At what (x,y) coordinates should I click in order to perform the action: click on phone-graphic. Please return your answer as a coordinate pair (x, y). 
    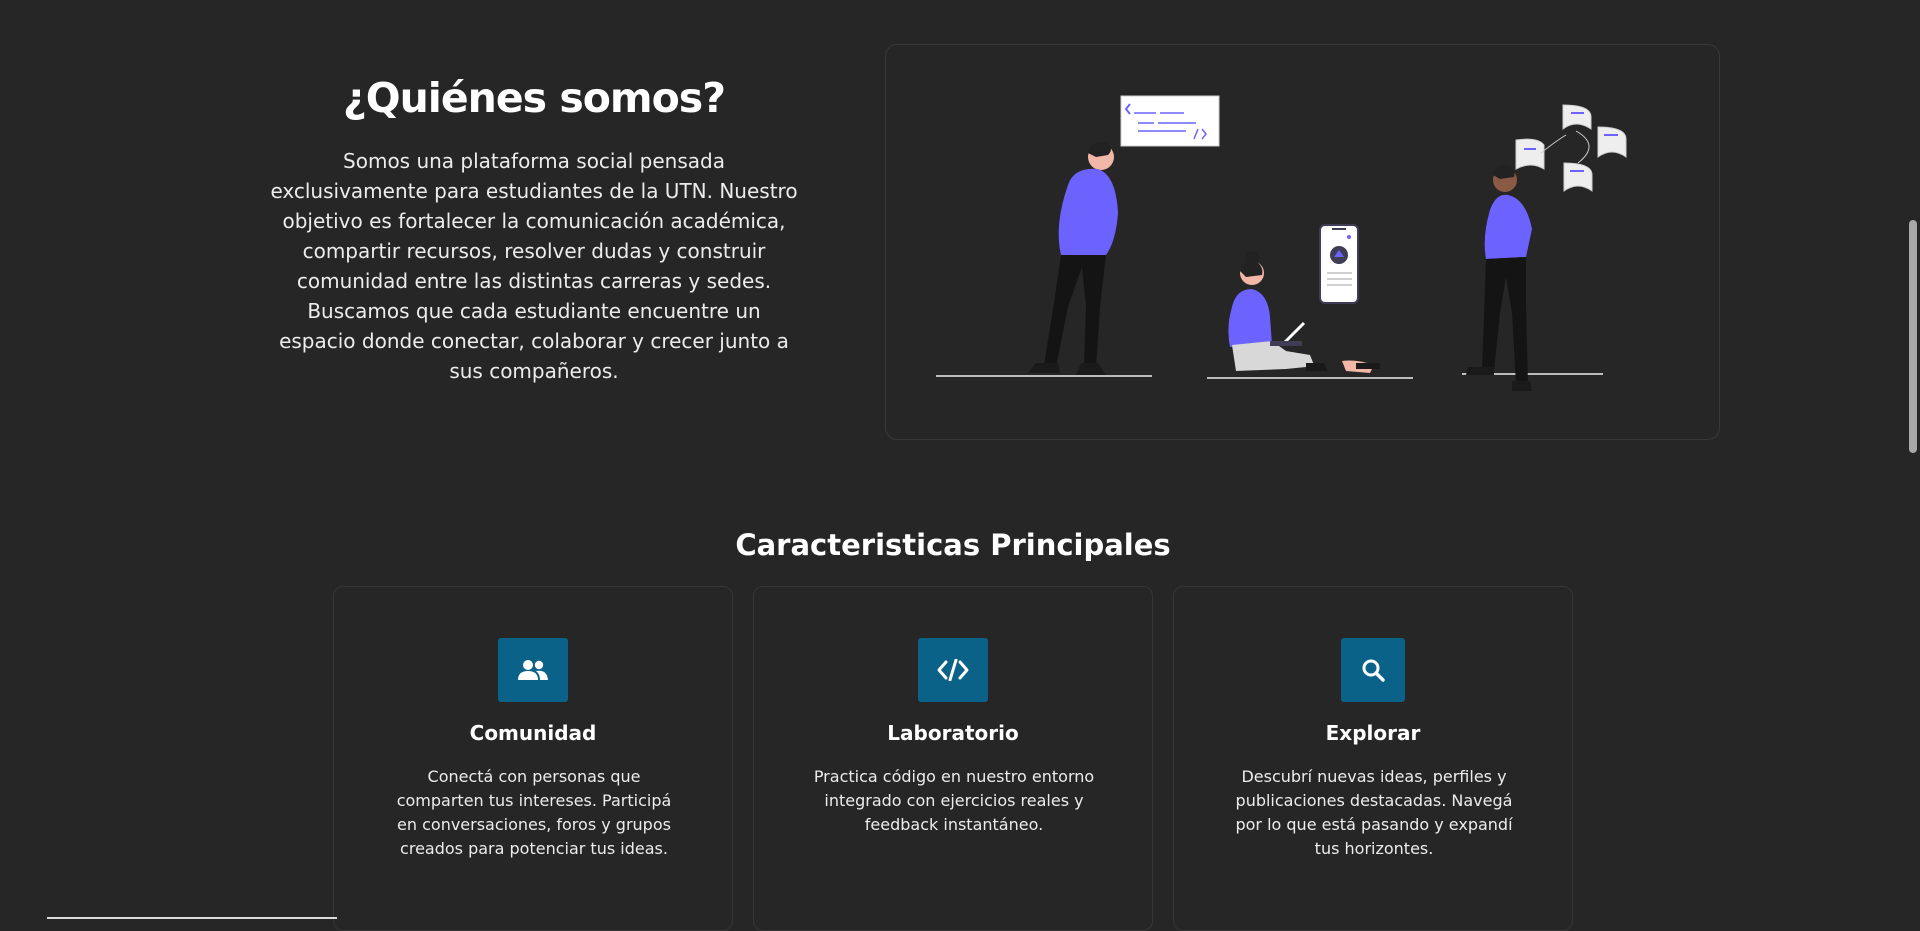
    Looking at the image, I should click on (1339, 264).